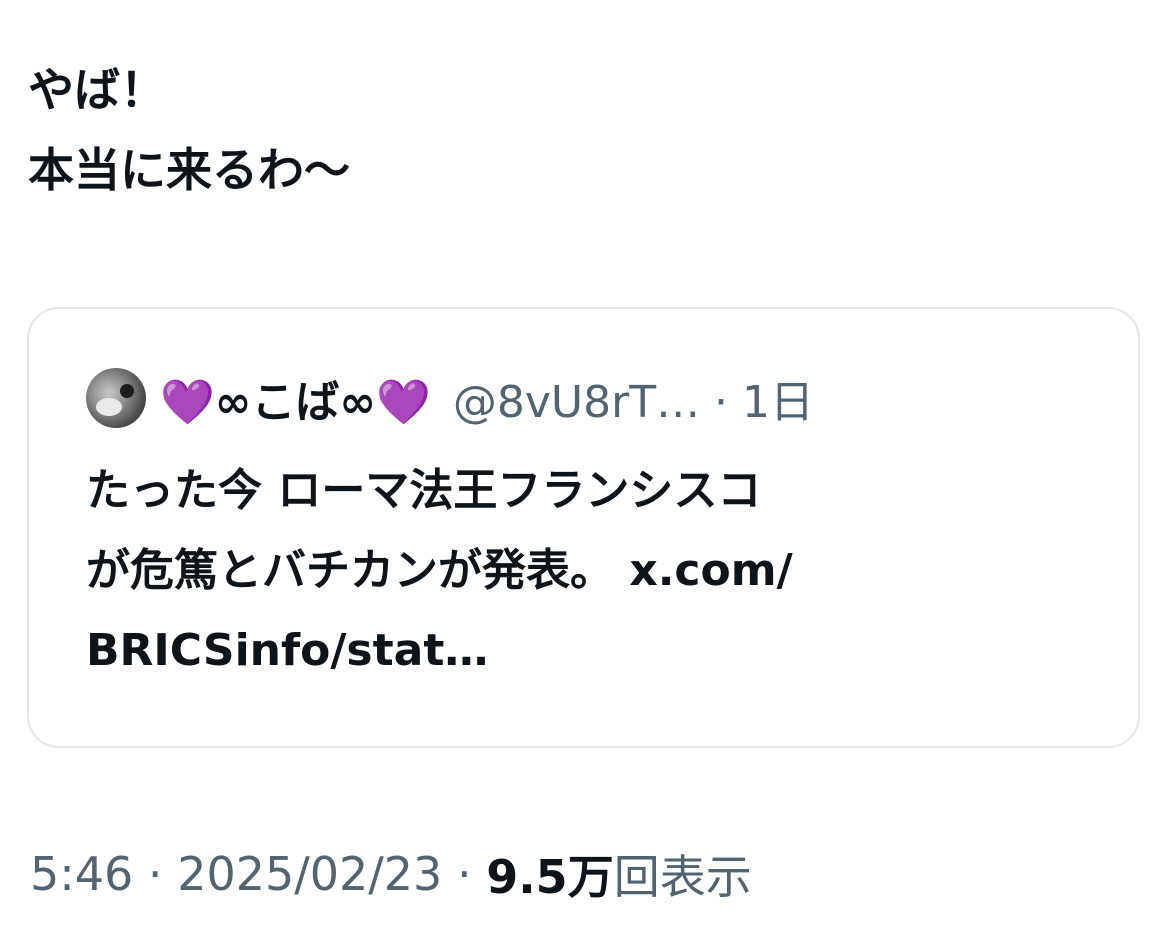  I want to click on quoted-text-line-2: が危篤とバチカンが発表。 x.com/, so click(439, 570).